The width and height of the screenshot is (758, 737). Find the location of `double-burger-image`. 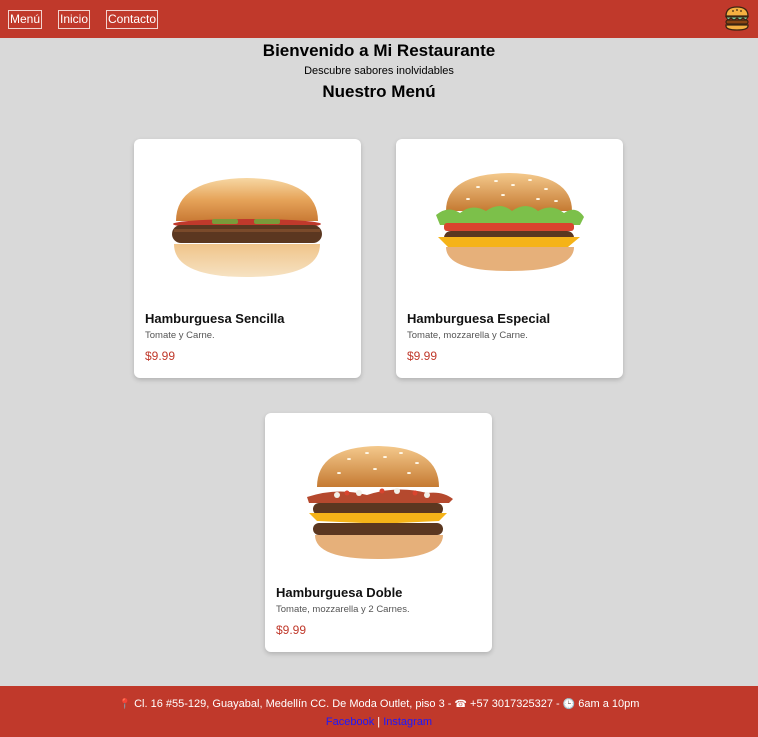

double-burger-image is located at coordinates (380, 502).